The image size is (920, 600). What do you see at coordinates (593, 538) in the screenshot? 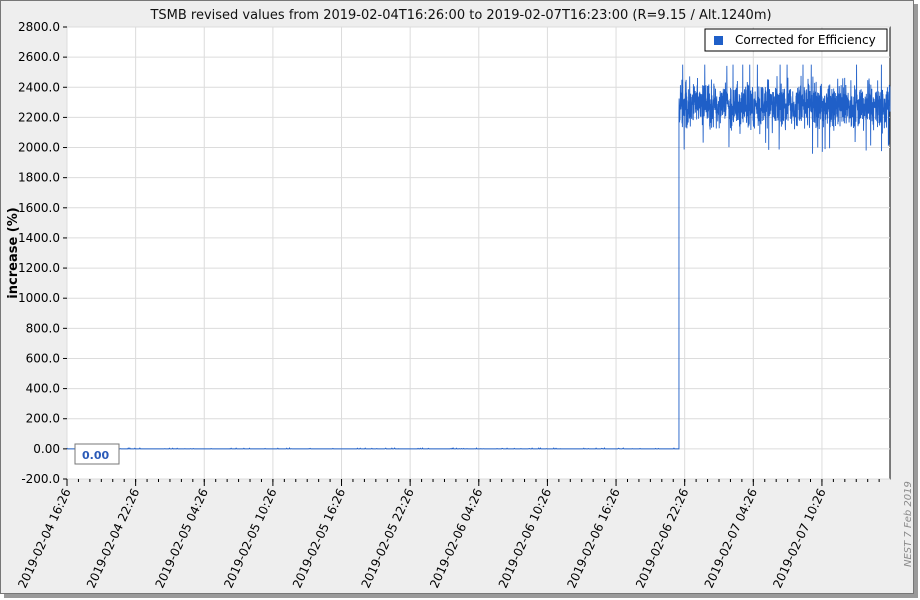
I see `x-tick-label: 2019-02-06 16:26` at bounding box center [593, 538].